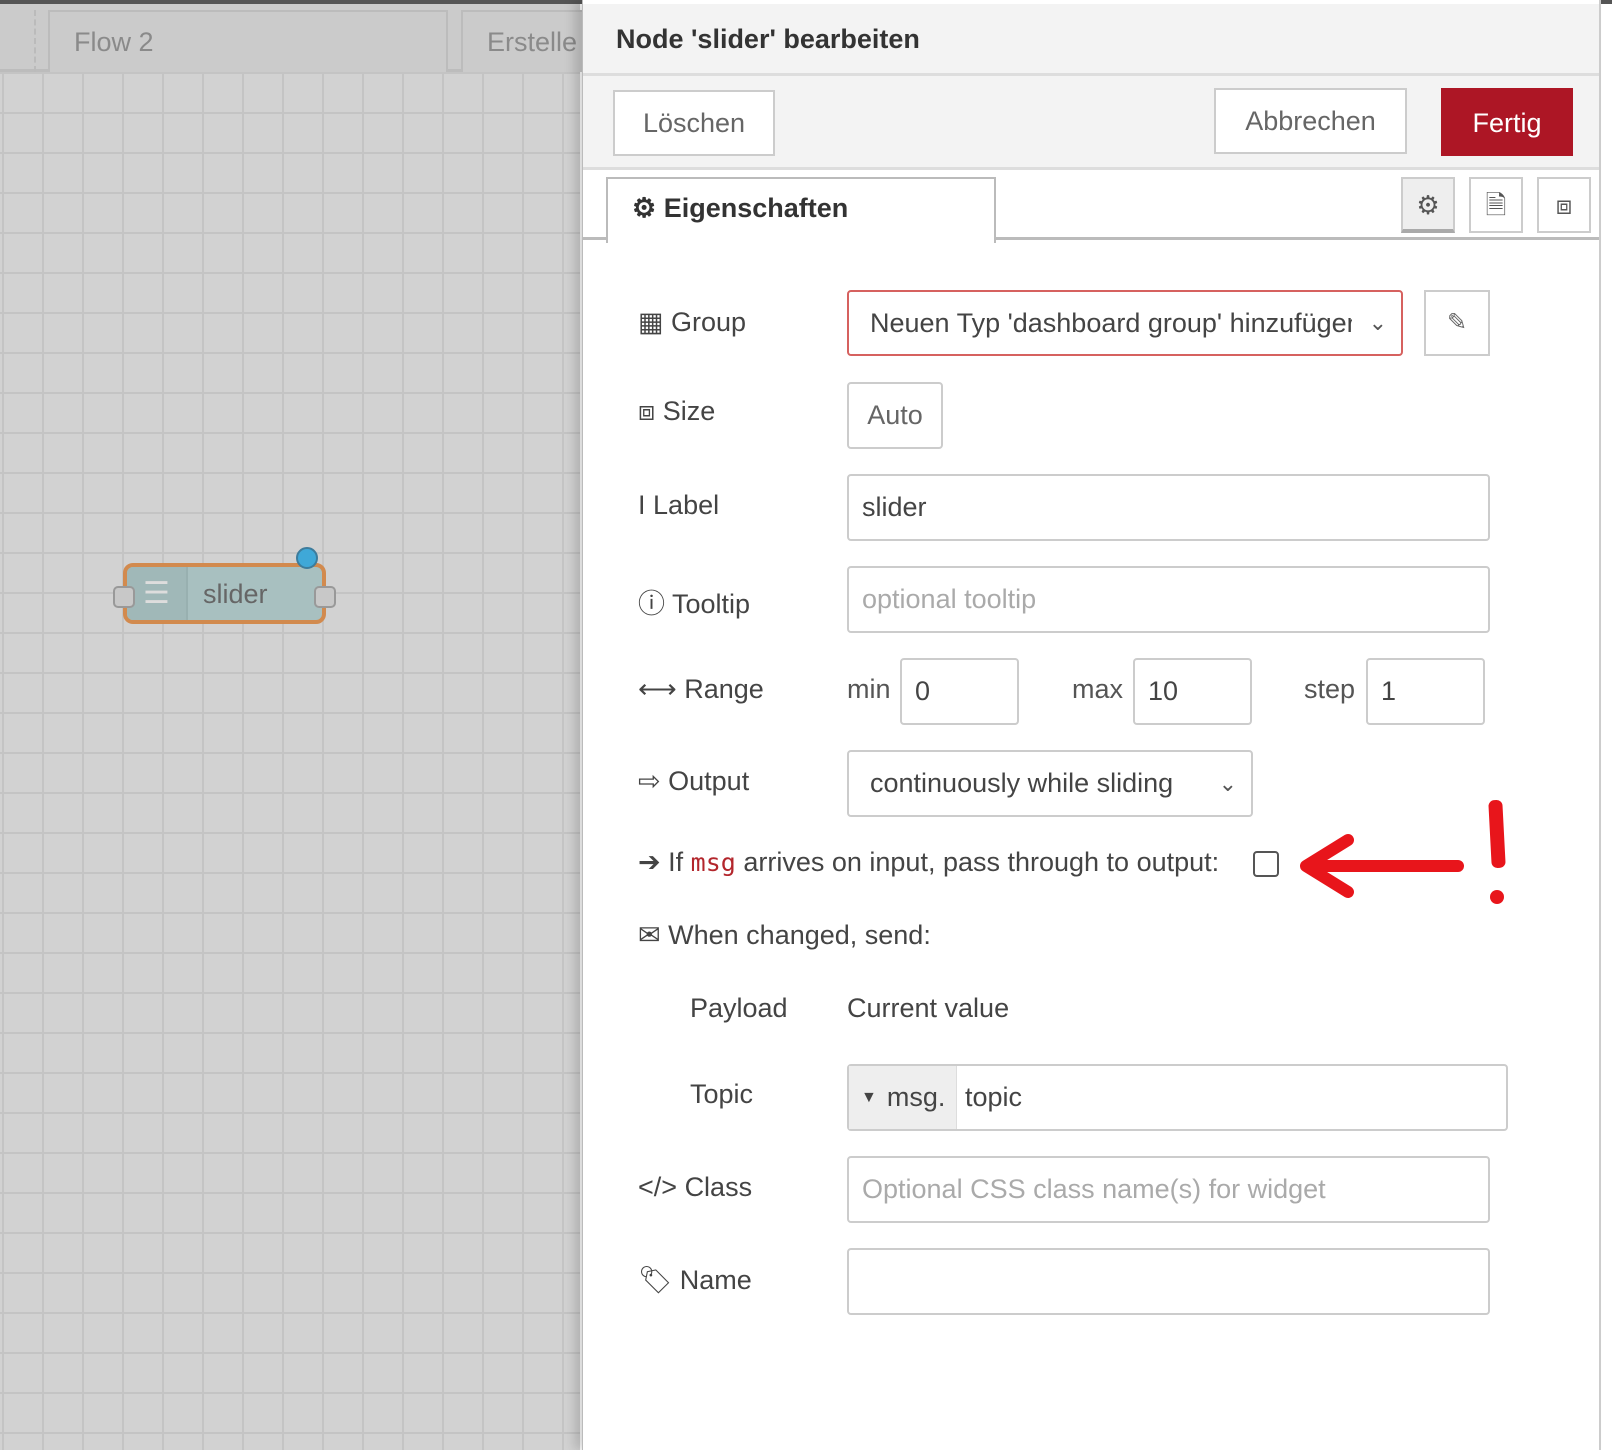 The image size is (1612, 1450). Describe the element at coordinates (1091, 123) in the screenshot. I see `dialog-buttons: Löschen Abbrechen Fertig` at that location.